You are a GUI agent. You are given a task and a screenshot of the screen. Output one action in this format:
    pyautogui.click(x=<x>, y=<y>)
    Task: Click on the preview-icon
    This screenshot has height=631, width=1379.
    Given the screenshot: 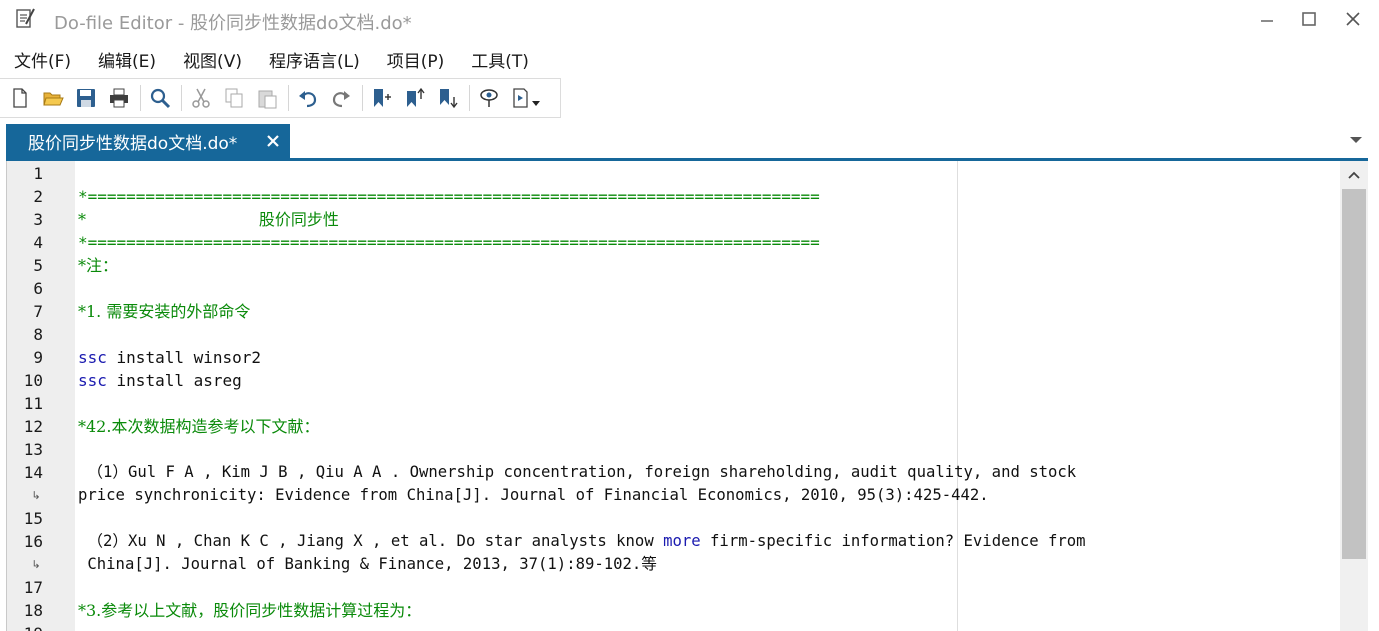 What is the action you would take?
    pyautogui.click(x=489, y=98)
    